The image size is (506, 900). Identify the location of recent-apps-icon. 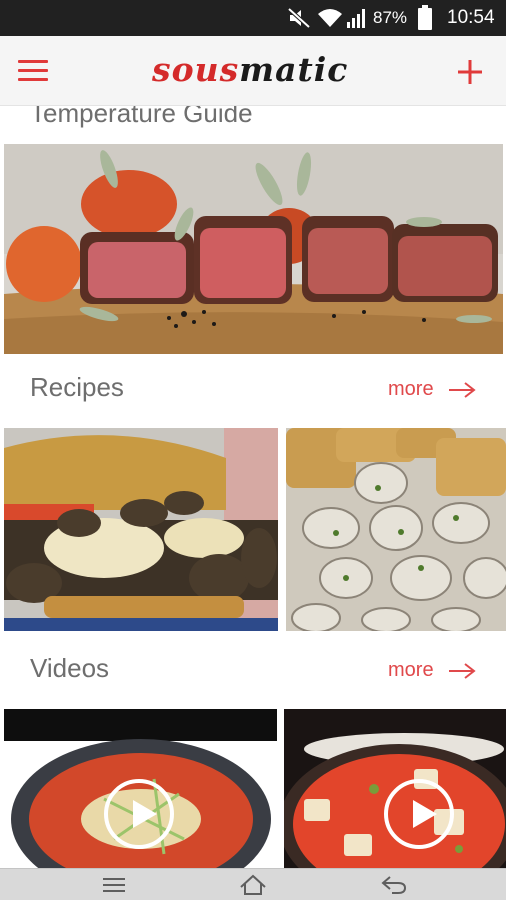
(114, 885).